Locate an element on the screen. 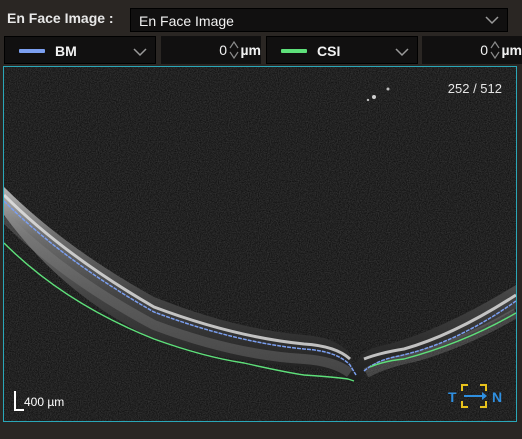 The image size is (522, 439). top-layer-color-swatch is located at coordinates (32, 51).